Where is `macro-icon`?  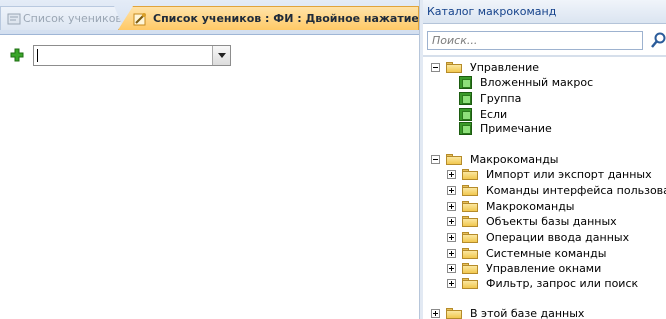 macro-icon is located at coordinates (139, 19).